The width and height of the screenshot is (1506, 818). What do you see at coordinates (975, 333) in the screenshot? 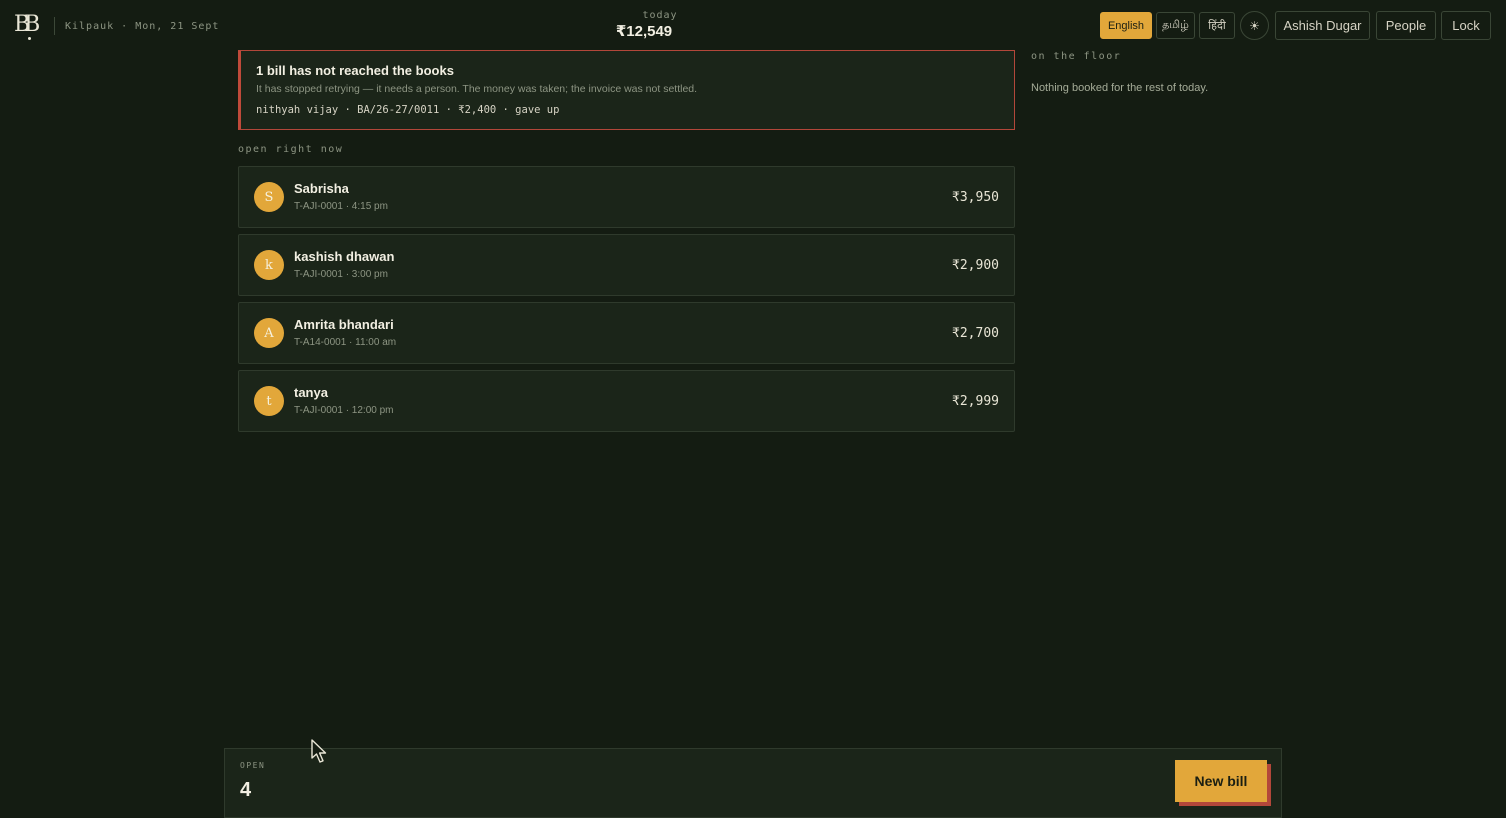
I see `bill-amount: ₹2,700` at bounding box center [975, 333].